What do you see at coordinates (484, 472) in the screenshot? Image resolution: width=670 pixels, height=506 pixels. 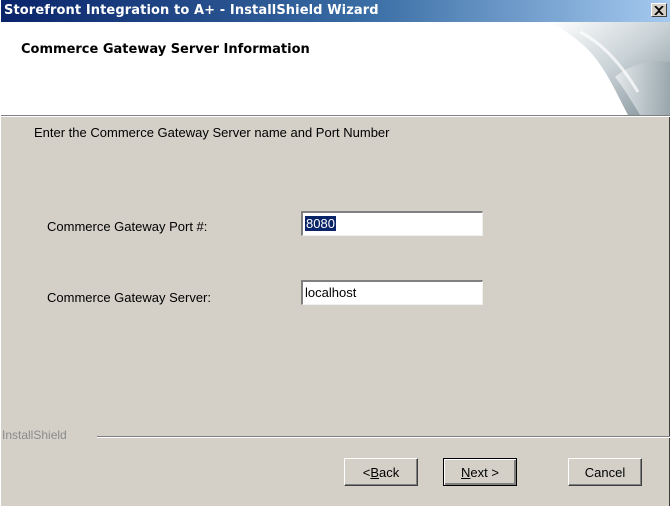 I see `next-button-rest: ext >` at bounding box center [484, 472].